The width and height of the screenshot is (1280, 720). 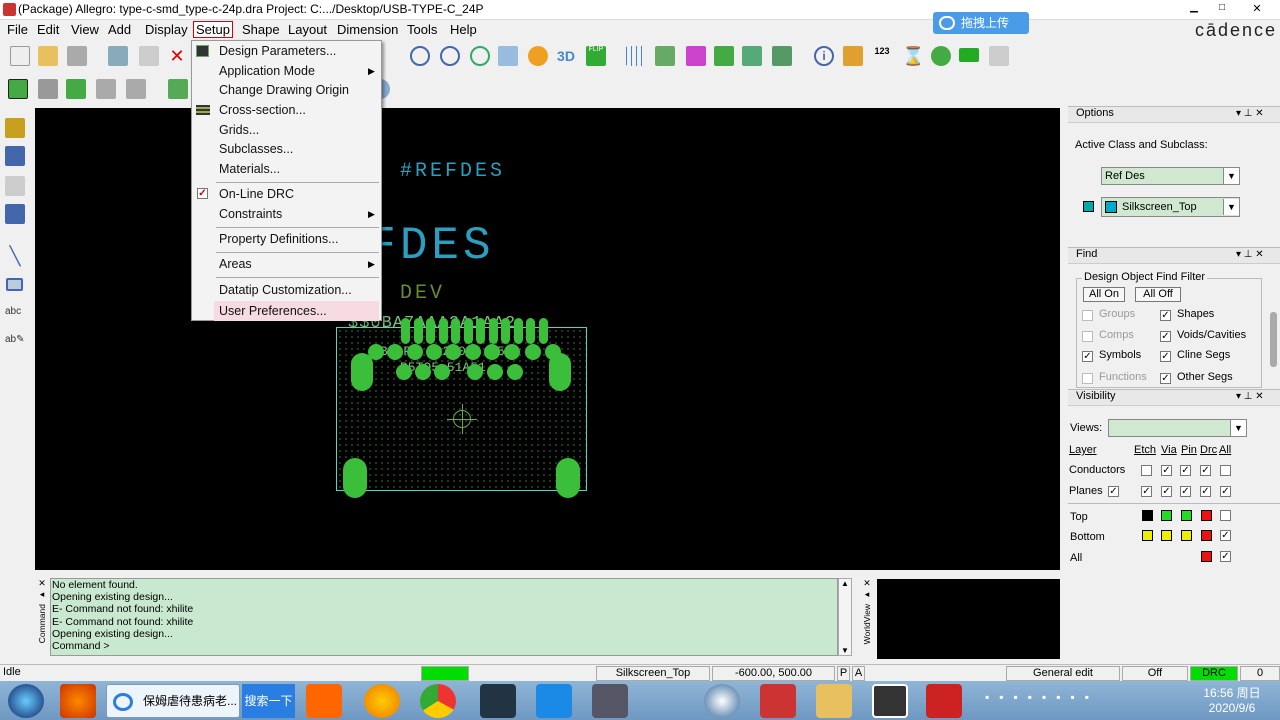 I want to click on menu-tools: Tools, so click(x=422, y=29).